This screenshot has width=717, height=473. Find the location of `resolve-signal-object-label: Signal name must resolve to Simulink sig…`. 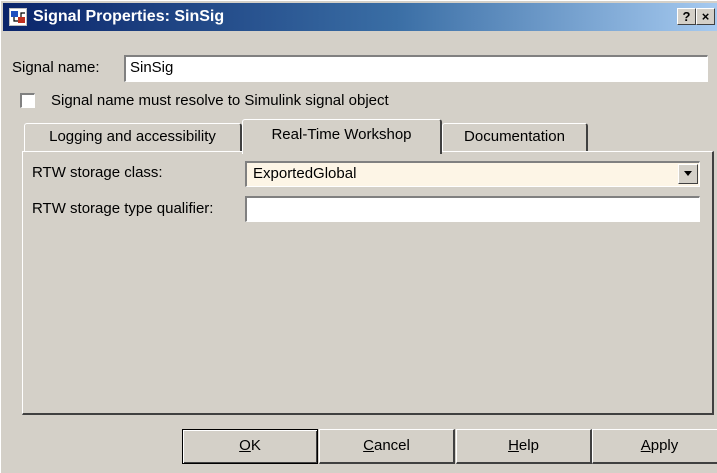

resolve-signal-object-label: Signal name must resolve to Simulink sig… is located at coordinates (220, 101).